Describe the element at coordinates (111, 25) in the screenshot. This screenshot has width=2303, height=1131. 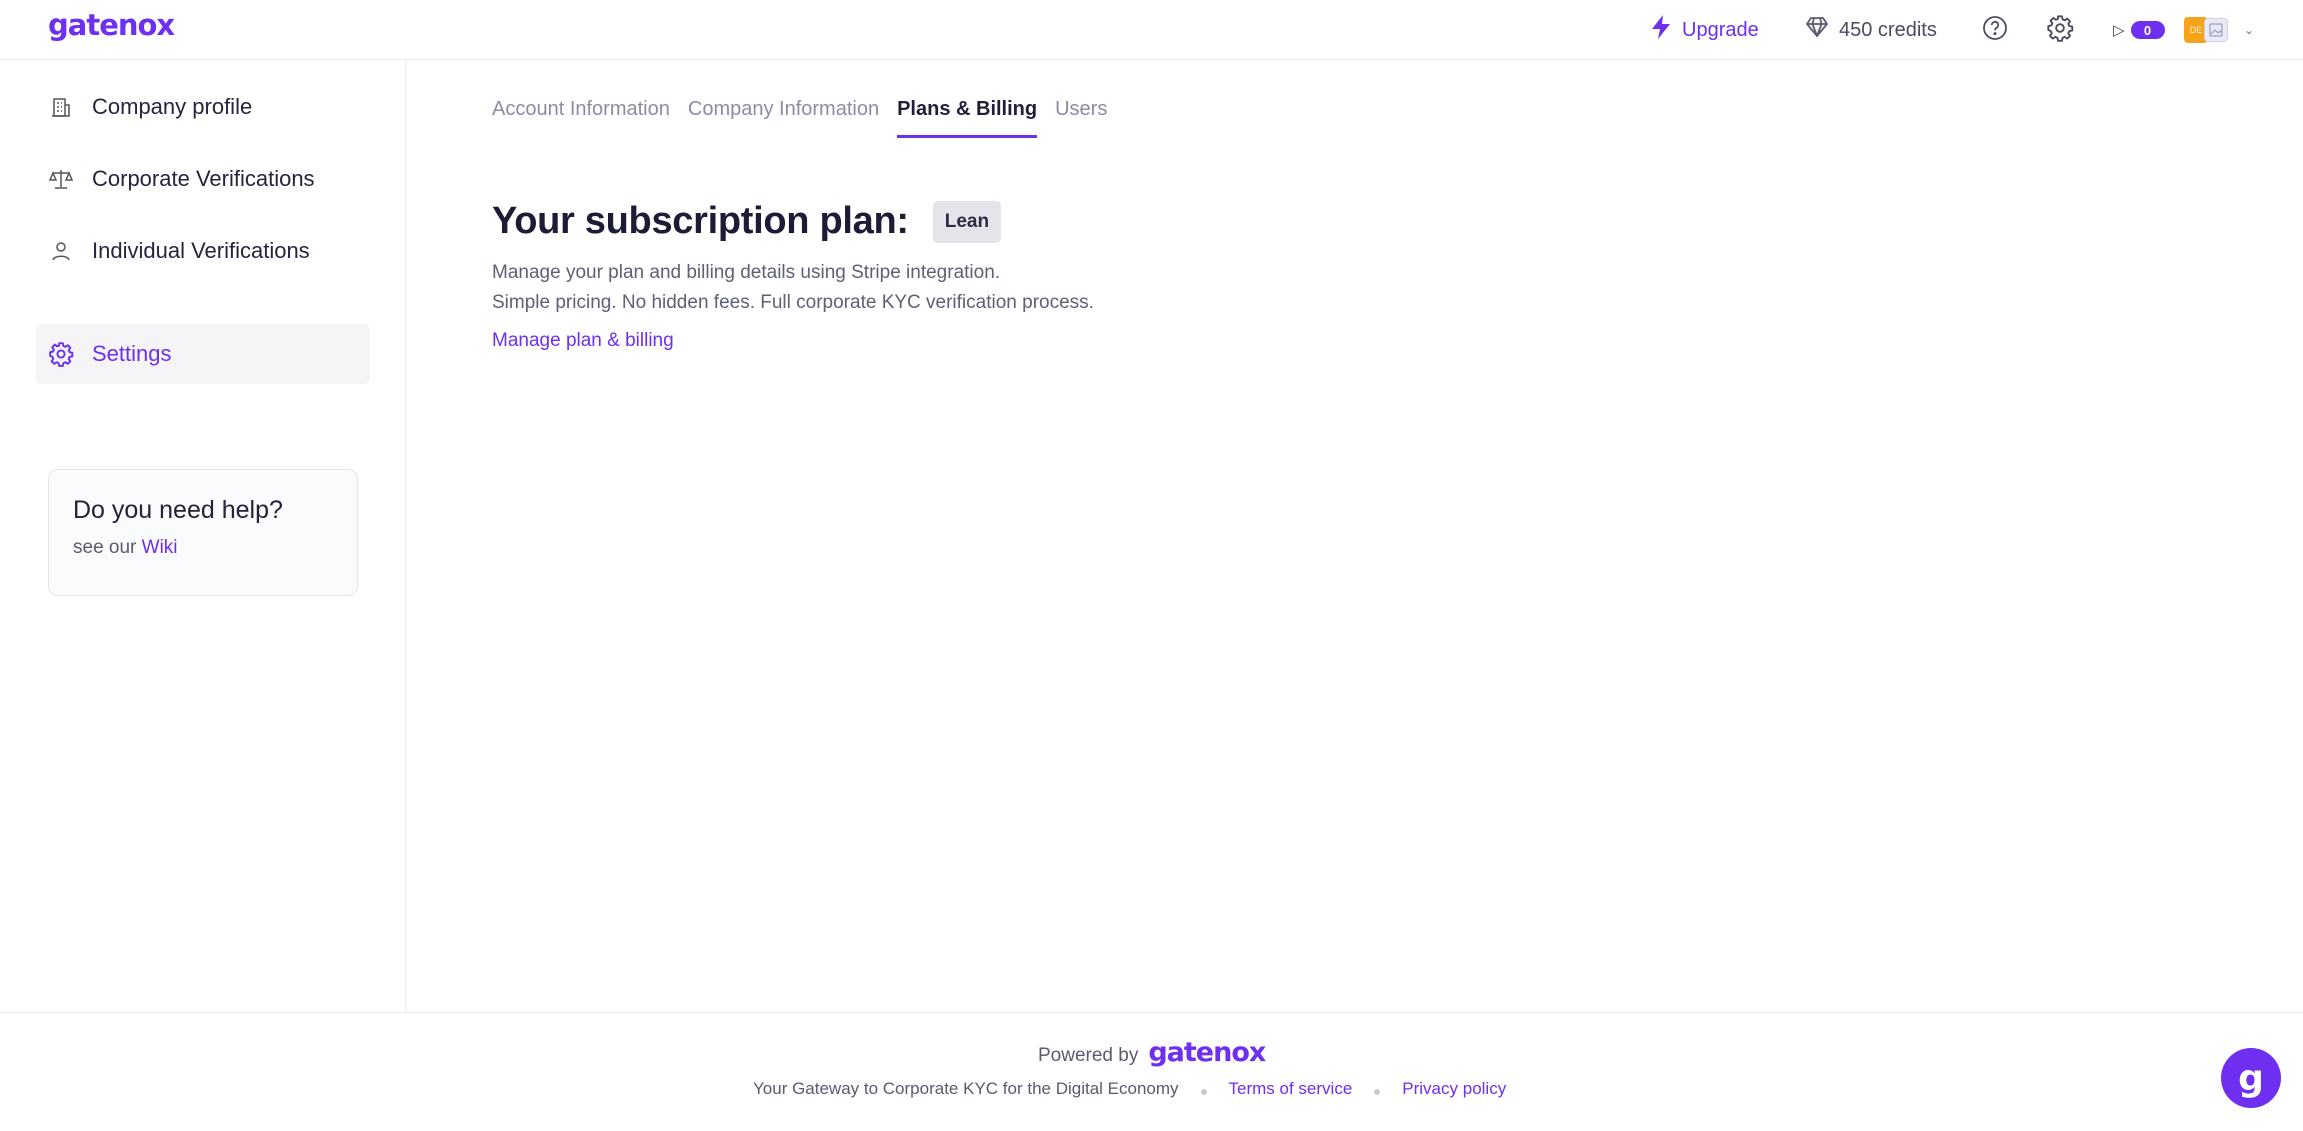
I see `gatenox-logo: gatenox` at that location.